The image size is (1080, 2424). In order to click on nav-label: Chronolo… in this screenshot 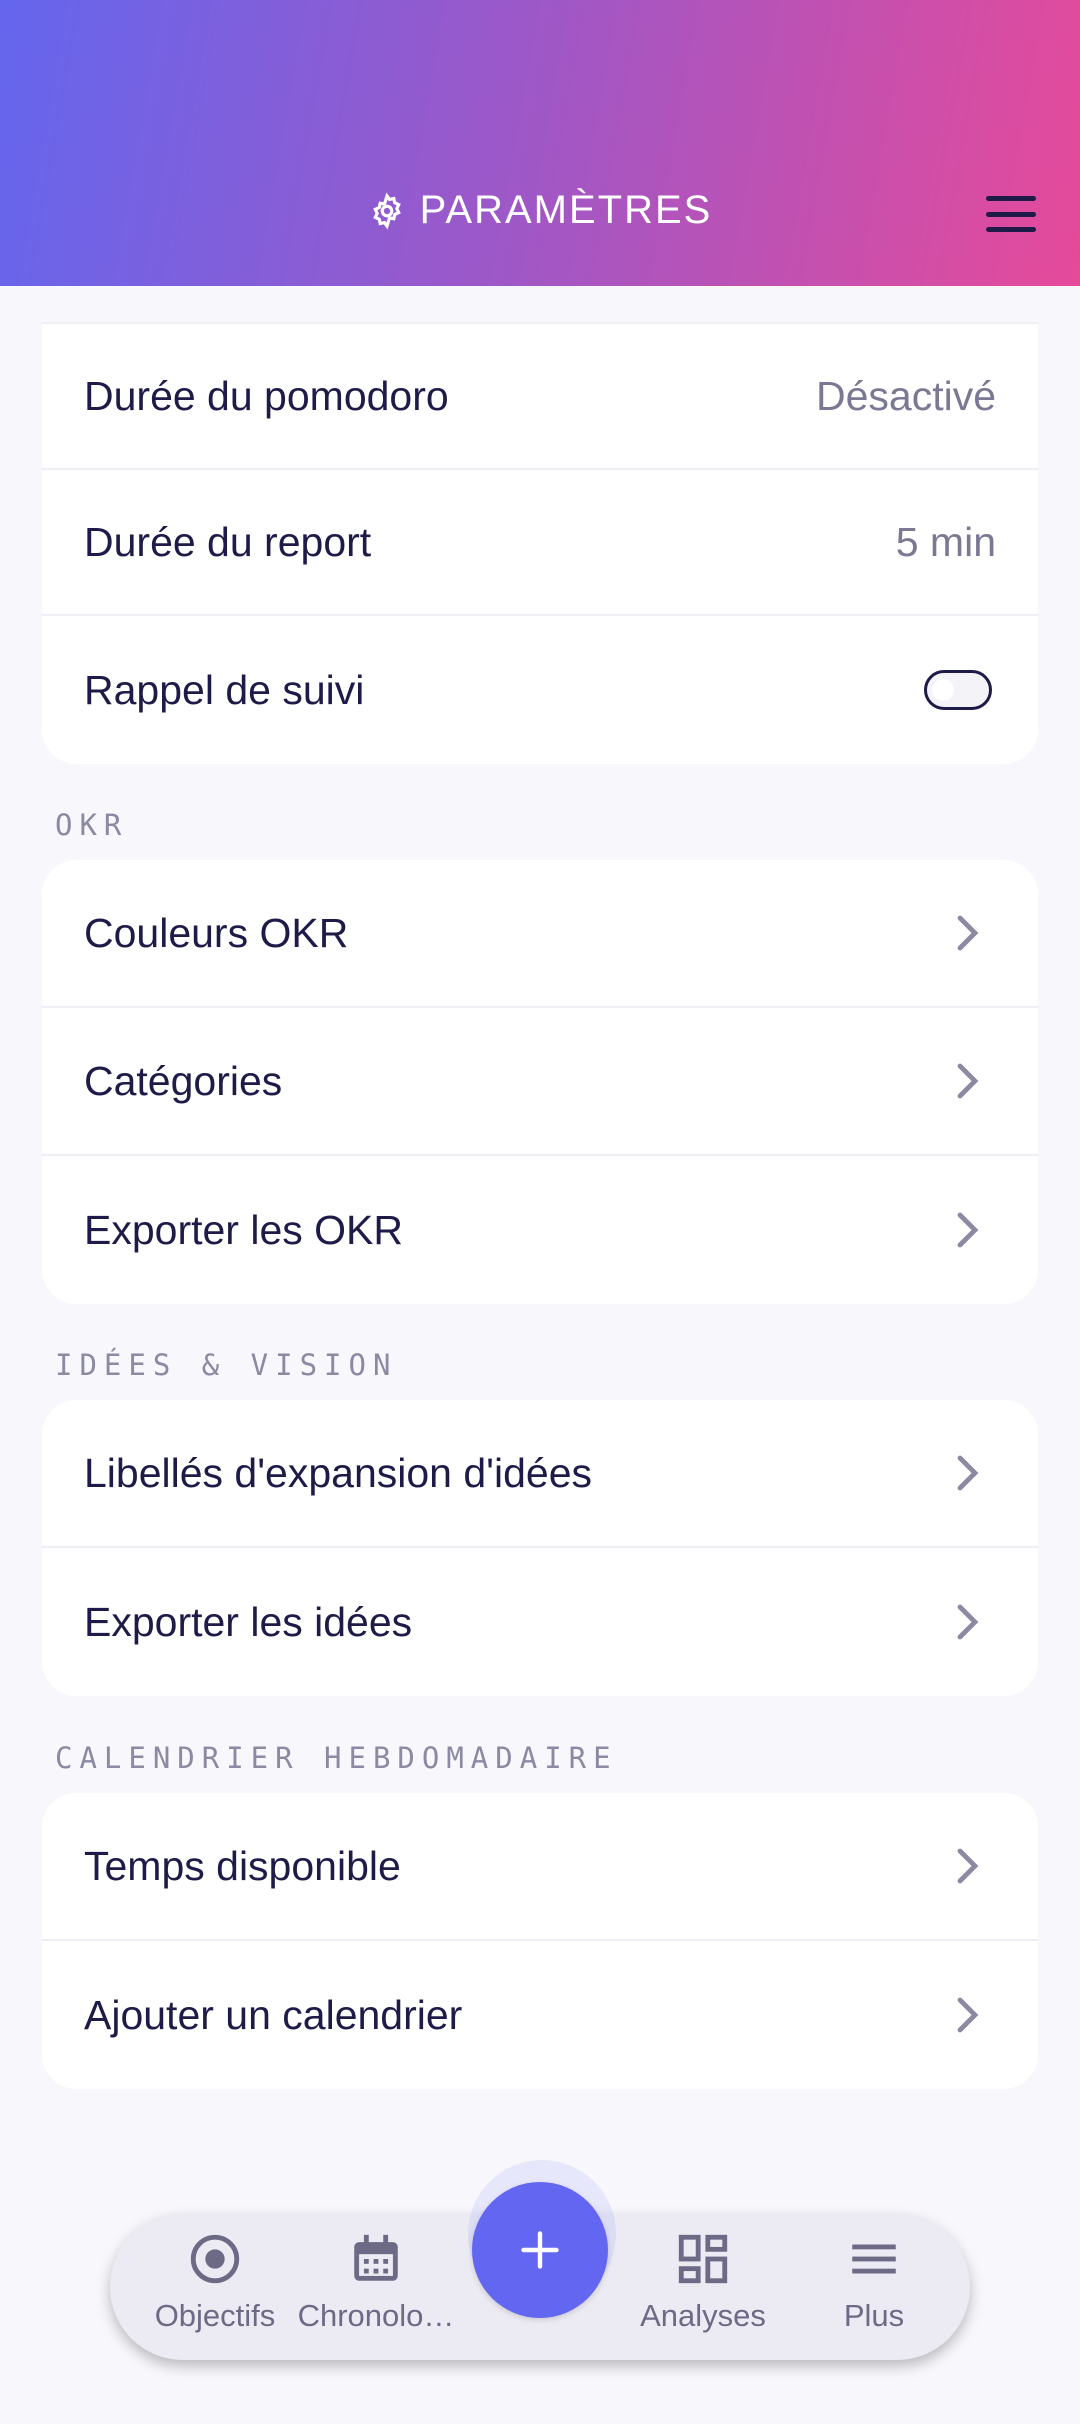, I will do `click(376, 2315)`.